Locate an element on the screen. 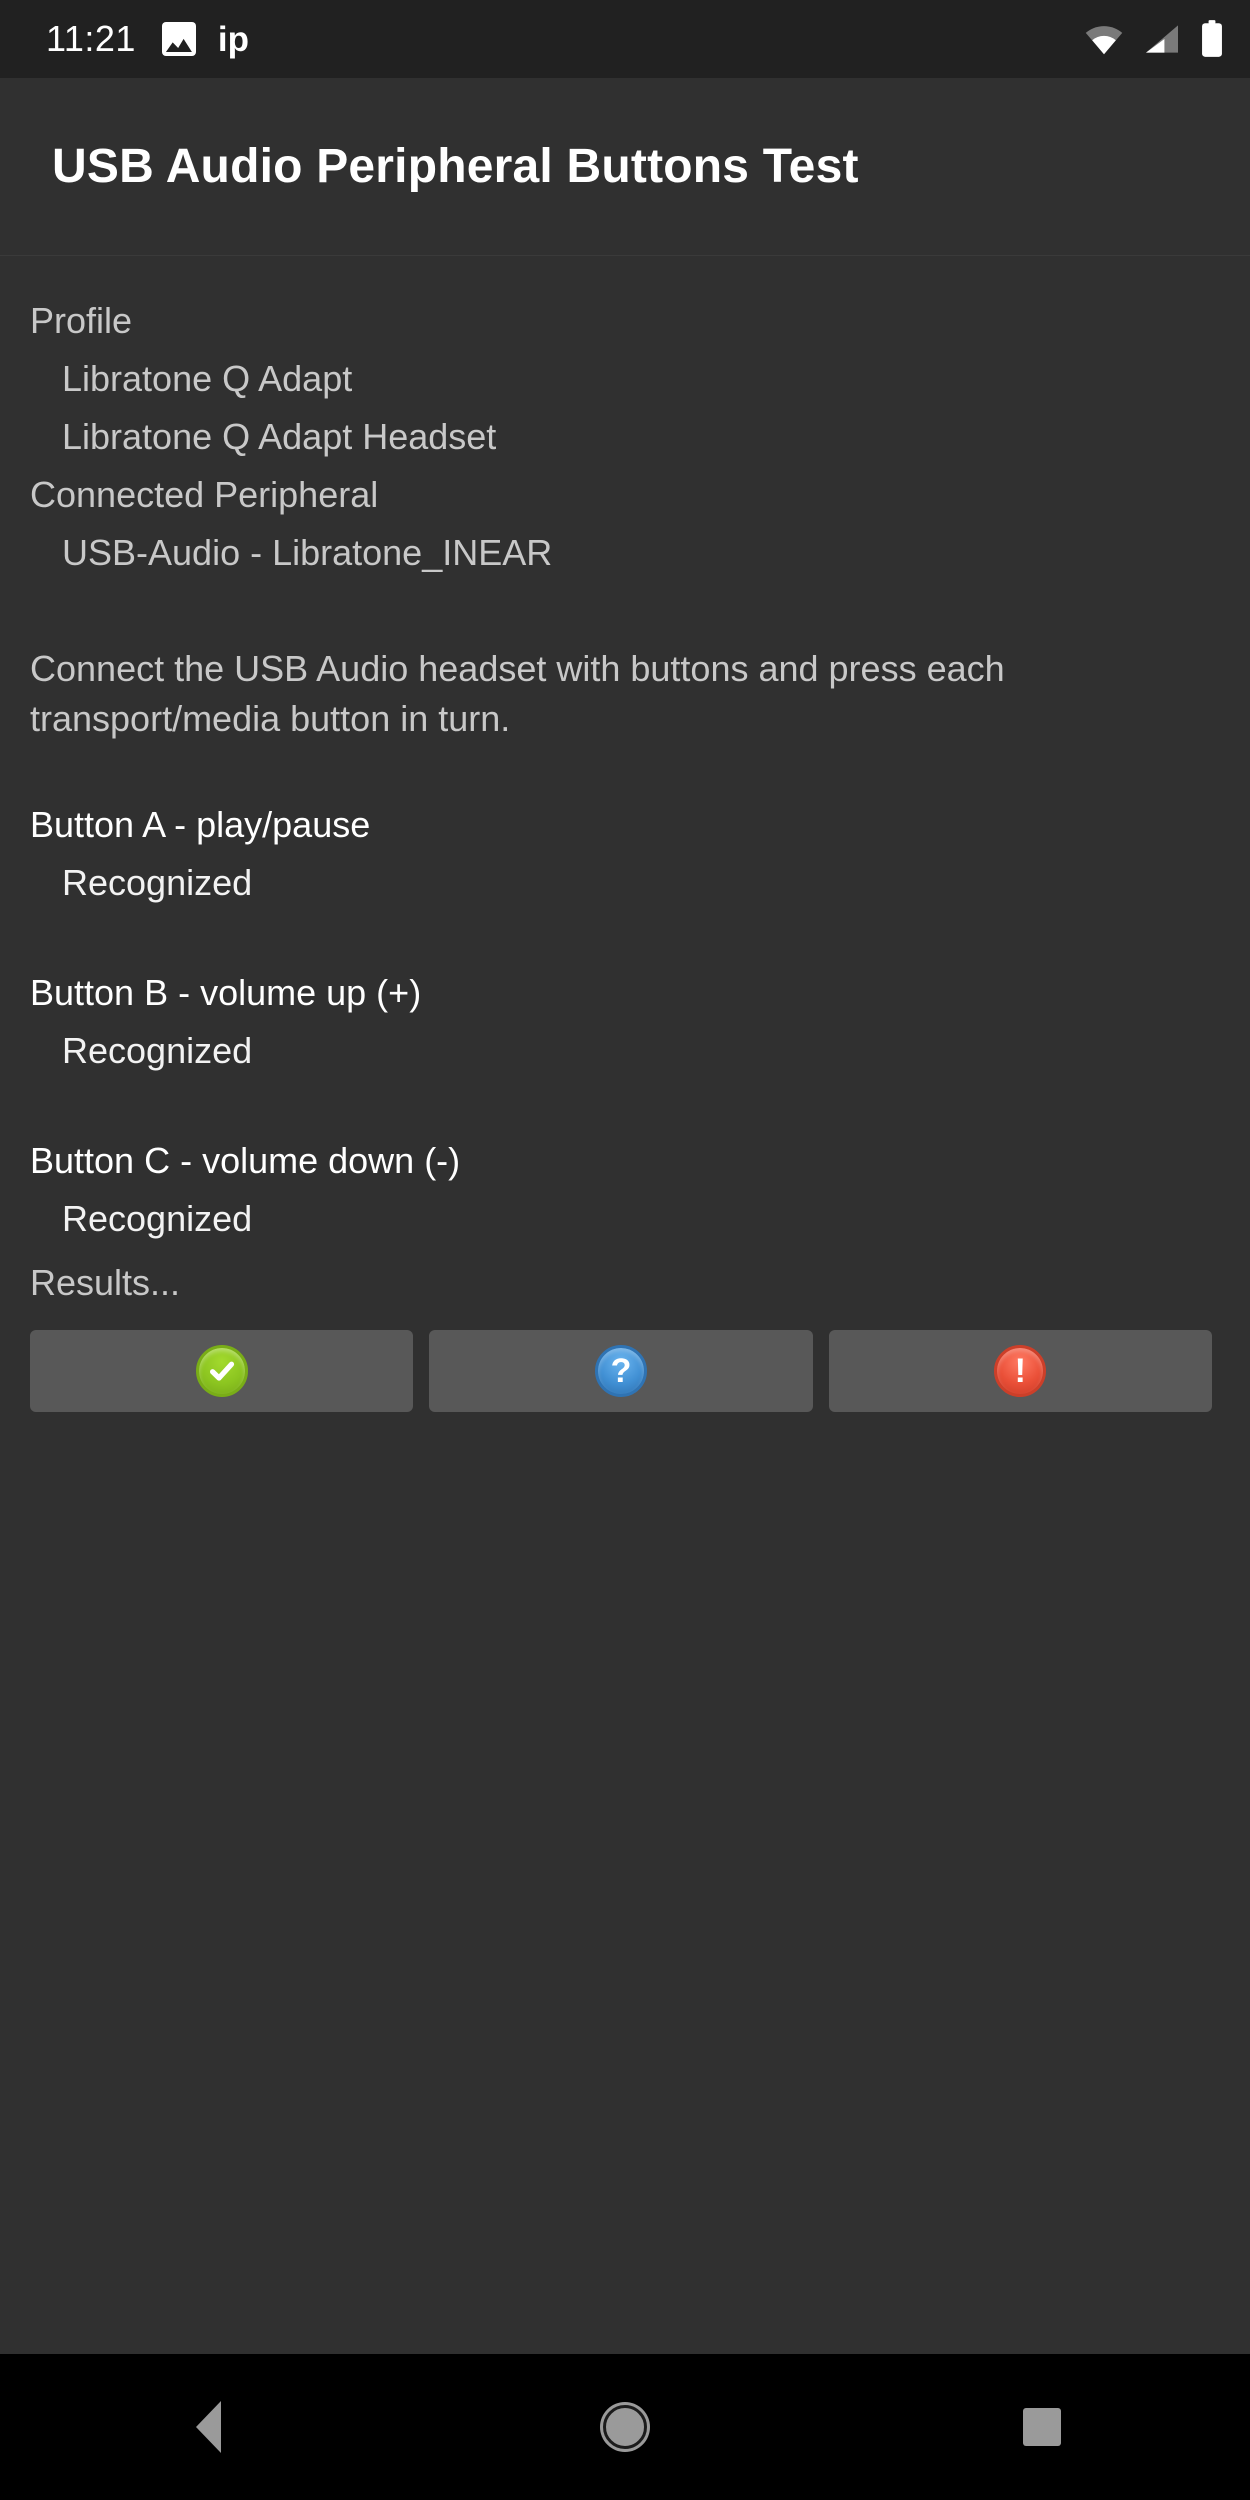 This screenshot has height=2500, width=1250. button-c-label: Button C - volume down (-) is located at coordinates (245, 1160).